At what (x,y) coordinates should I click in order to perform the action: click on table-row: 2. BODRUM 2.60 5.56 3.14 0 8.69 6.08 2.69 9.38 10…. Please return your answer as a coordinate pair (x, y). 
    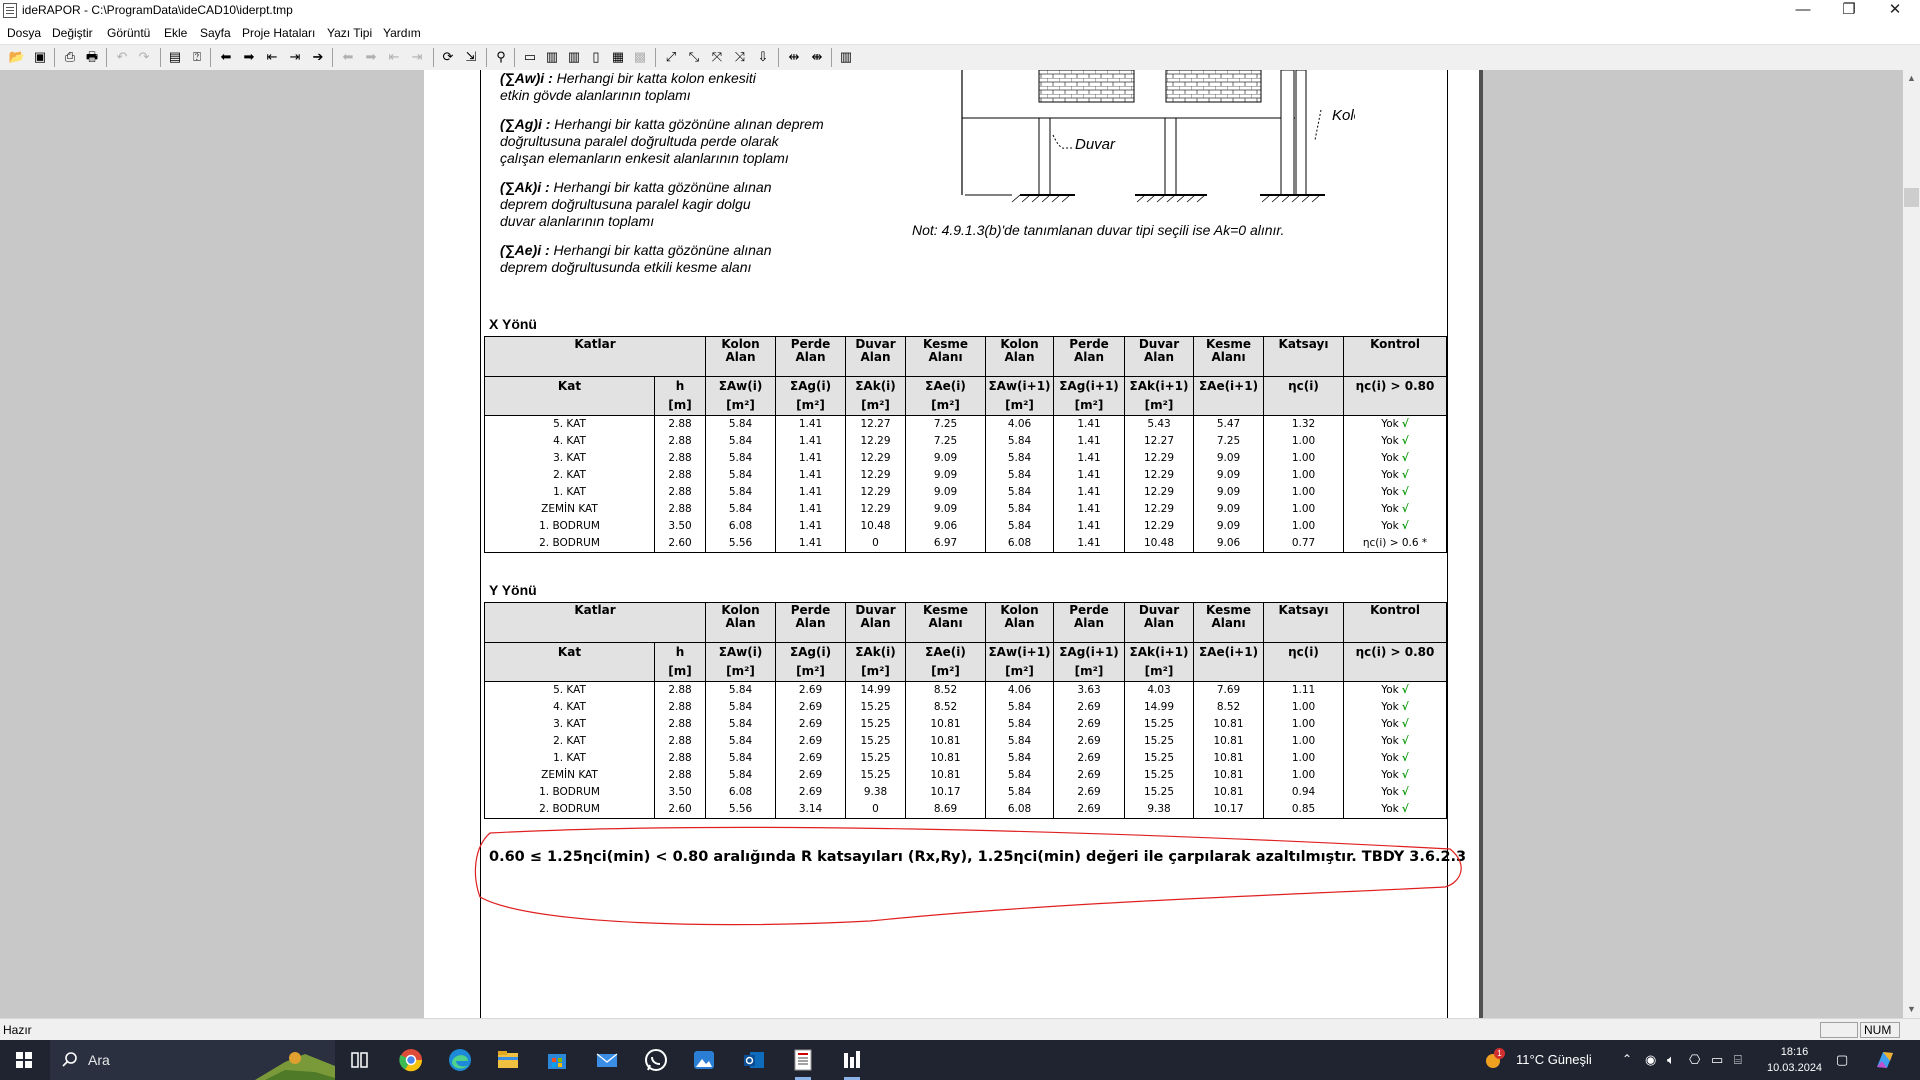
    Looking at the image, I should click on (966, 810).